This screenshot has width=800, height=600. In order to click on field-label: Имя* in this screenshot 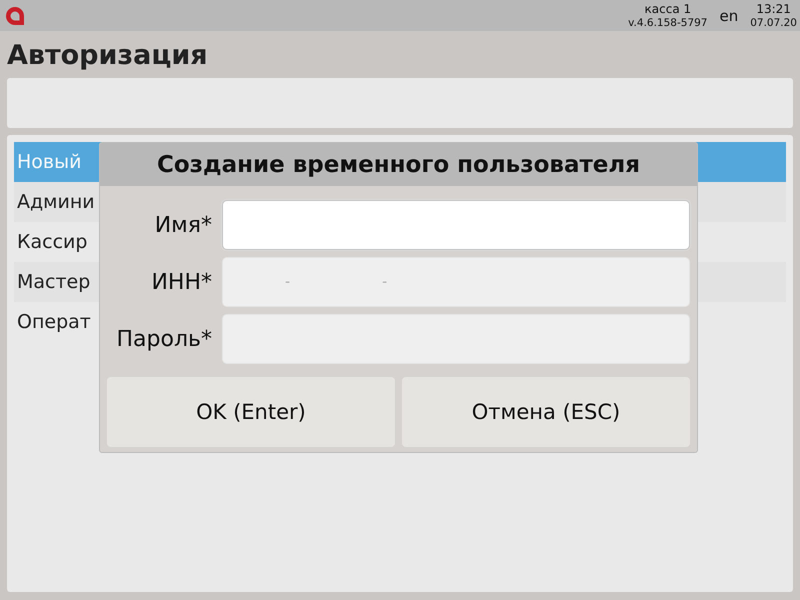, I will do `click(183, 225)`.